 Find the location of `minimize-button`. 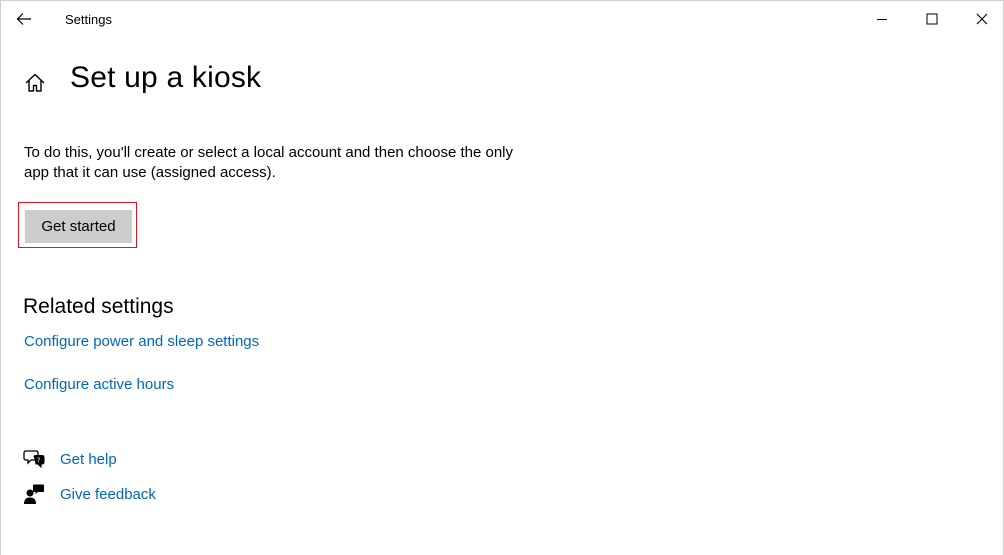

minimize-button is located at coordinates (882, 19).